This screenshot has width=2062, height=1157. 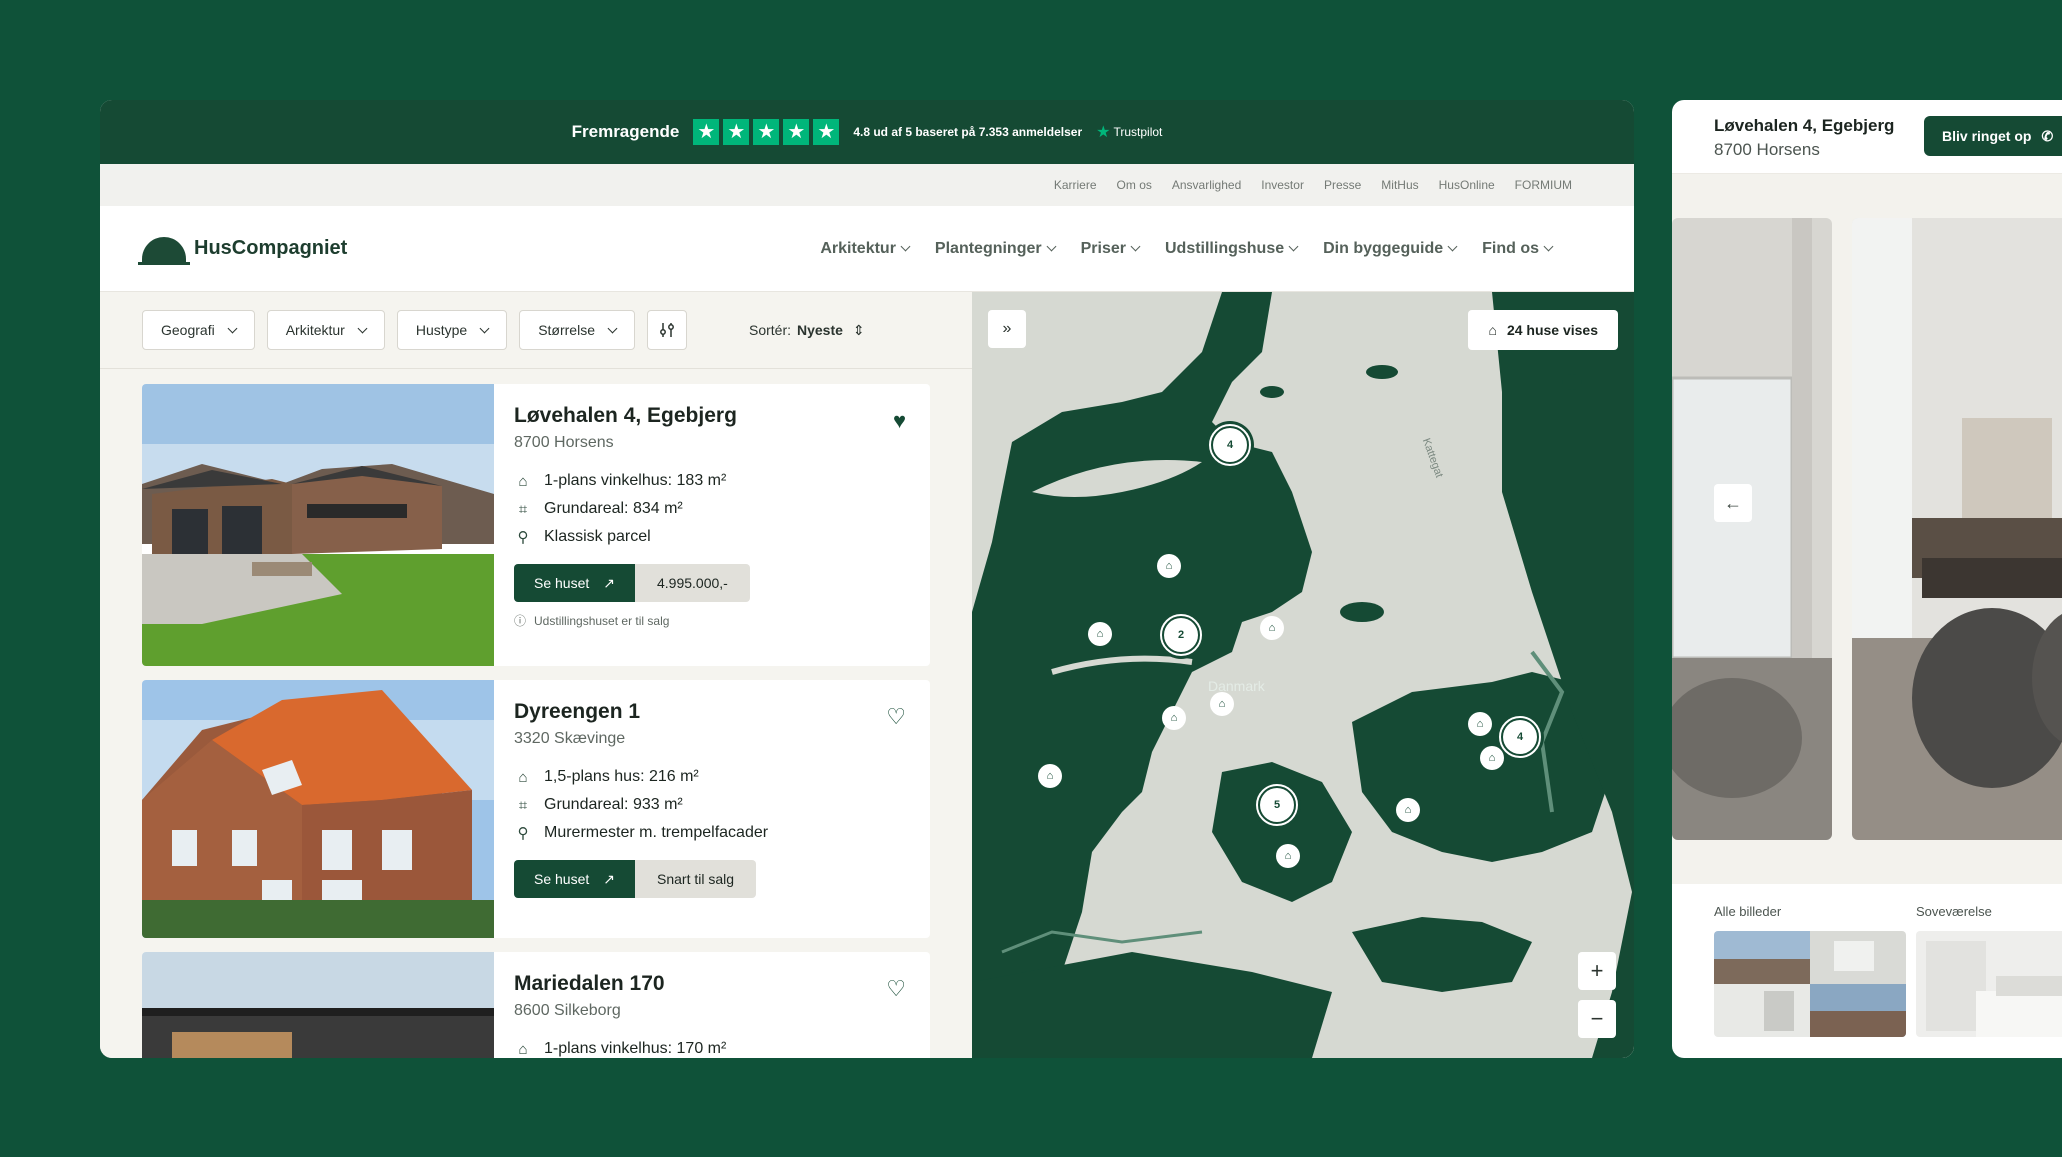 What do you see at coordinates (536, 368) in the screenshot?
I see `divider` at bounding box center [536, 368].